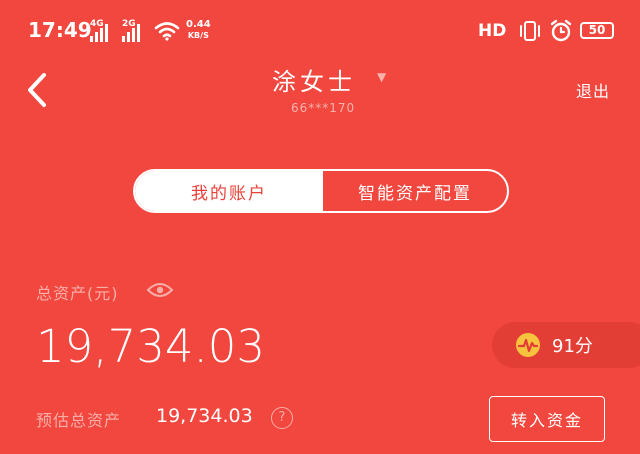 The width and height of the screenshot is (640, 454). What do you see at coordinates (314, 79) in the screenshot?
I see `user-name: 涂女士` at bounding box center [314, 79].